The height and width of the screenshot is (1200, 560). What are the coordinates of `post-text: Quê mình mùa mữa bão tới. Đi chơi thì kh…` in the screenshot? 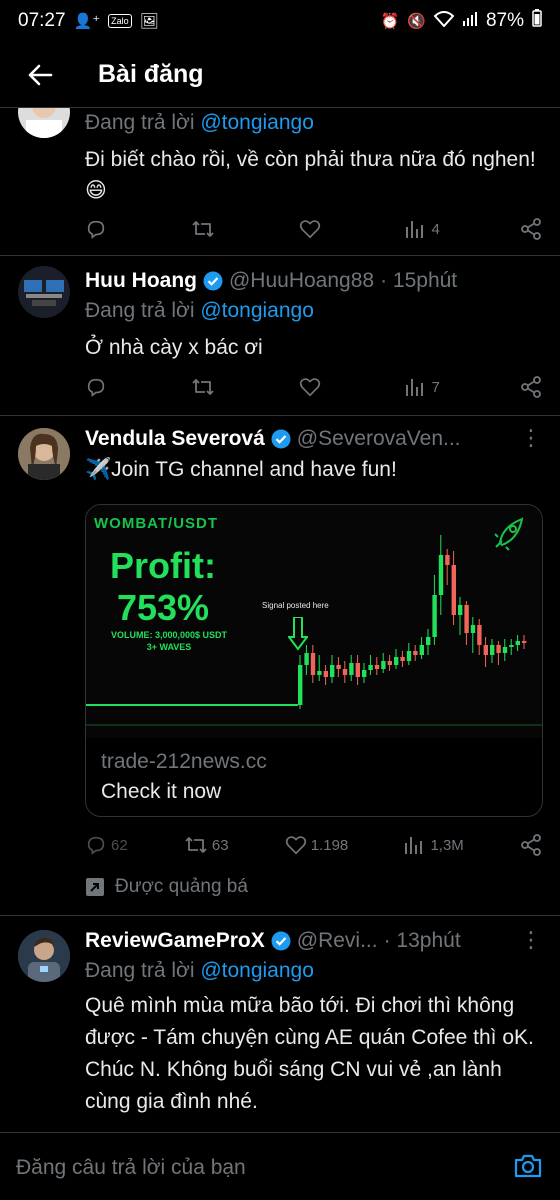 It's located at (309, 1053).